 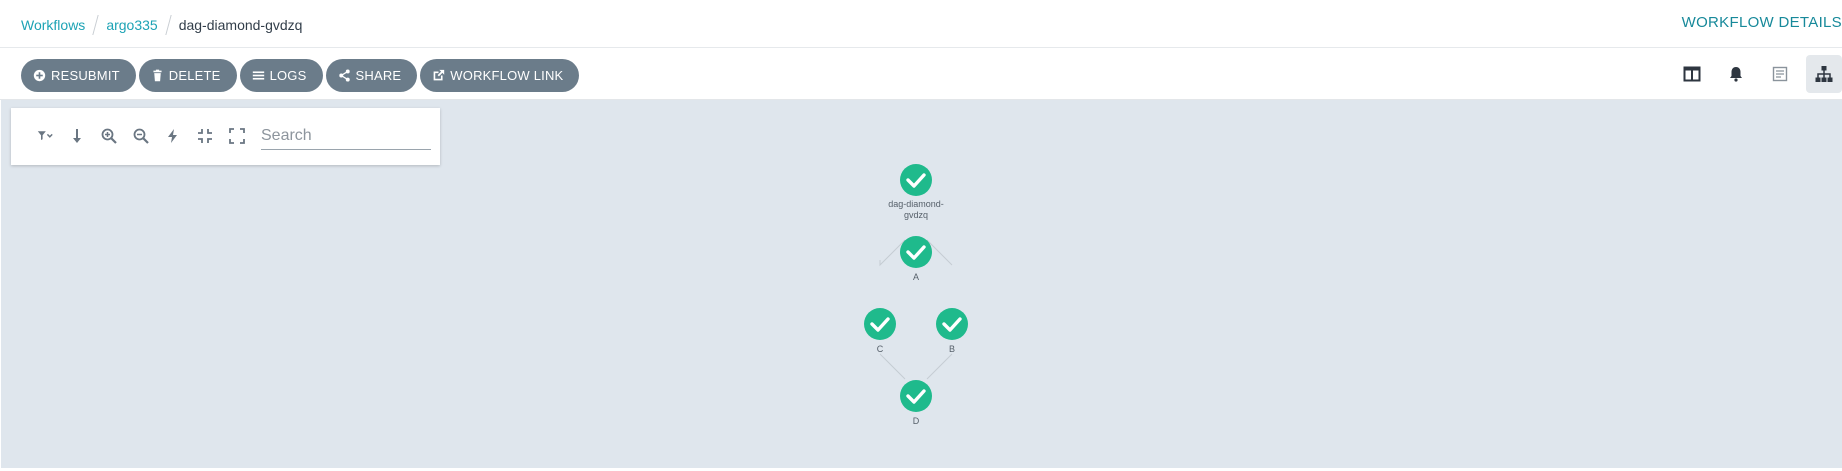 I want to click on graph-search-input, so click(x=346, y=136).